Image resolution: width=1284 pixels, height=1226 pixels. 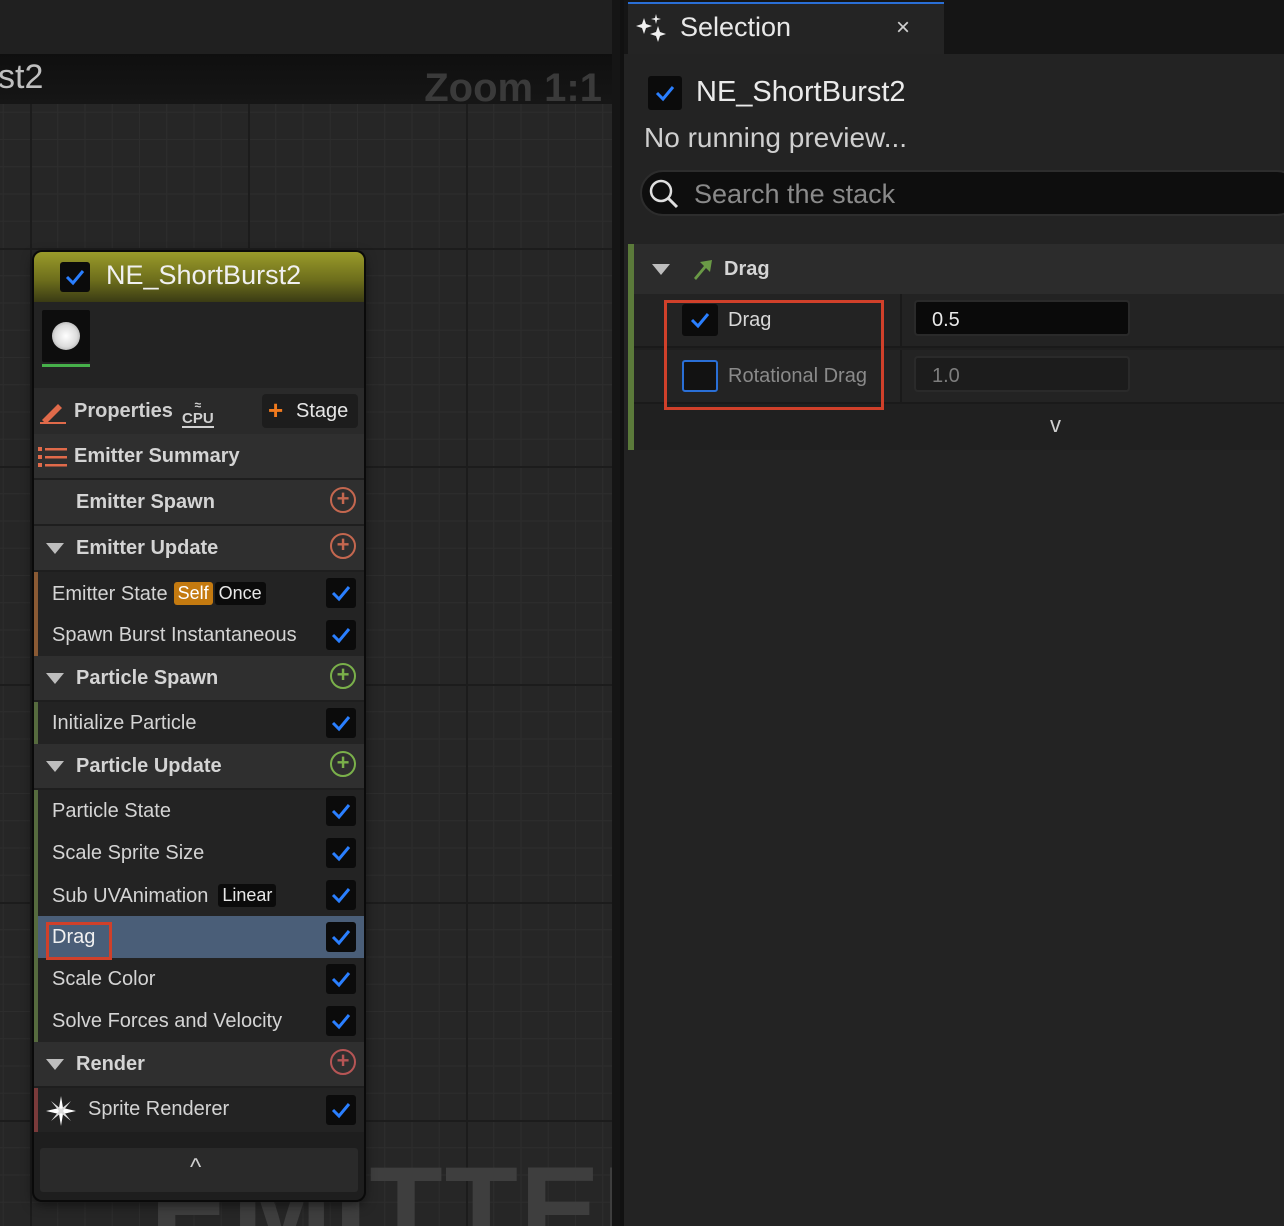 I want to click on module-sprite-renderer: Sprite Renderer, so click(x=199, y=1110).